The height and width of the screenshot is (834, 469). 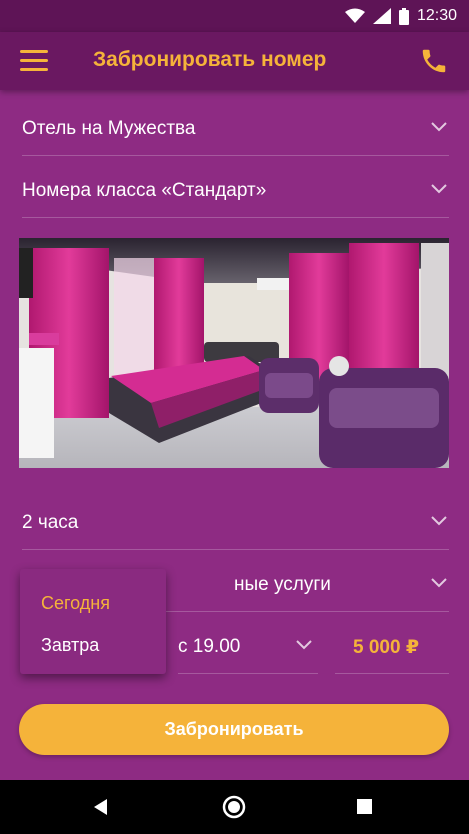 I want to click on status-bar: 12:30, so click(x=234, y=16).